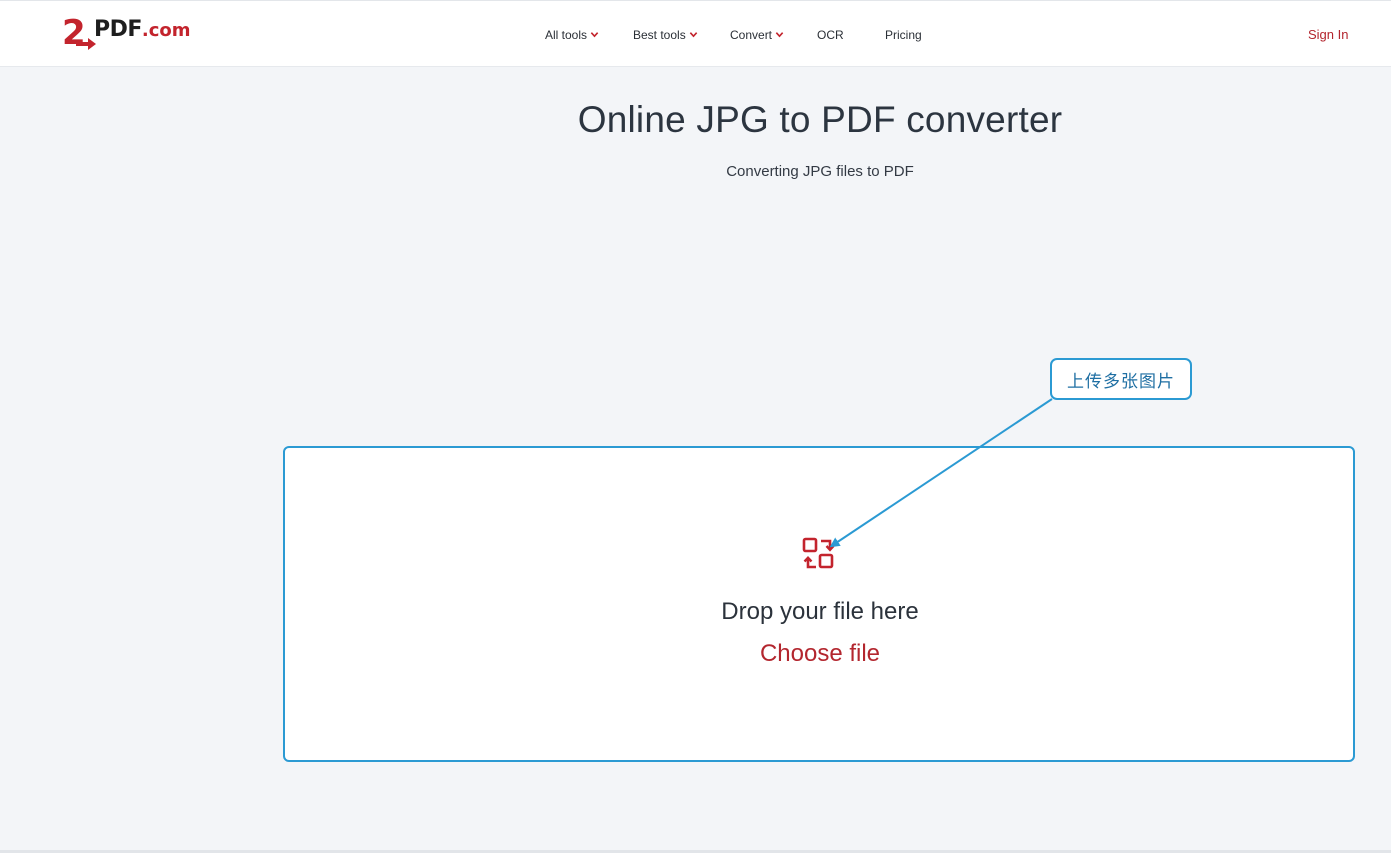  What do you see at coordinates (819, 554) in the screenshot?
I see `upload-files-icon` at bounding box center [819, 554].